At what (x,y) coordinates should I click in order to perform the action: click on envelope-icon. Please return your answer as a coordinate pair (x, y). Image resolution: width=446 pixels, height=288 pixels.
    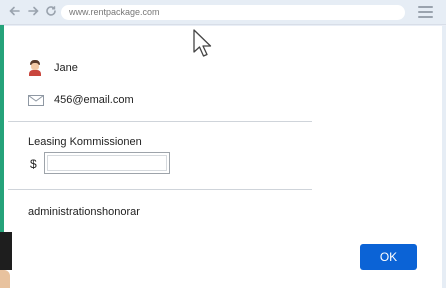
    Looking at the image, I should click on (36, 100).